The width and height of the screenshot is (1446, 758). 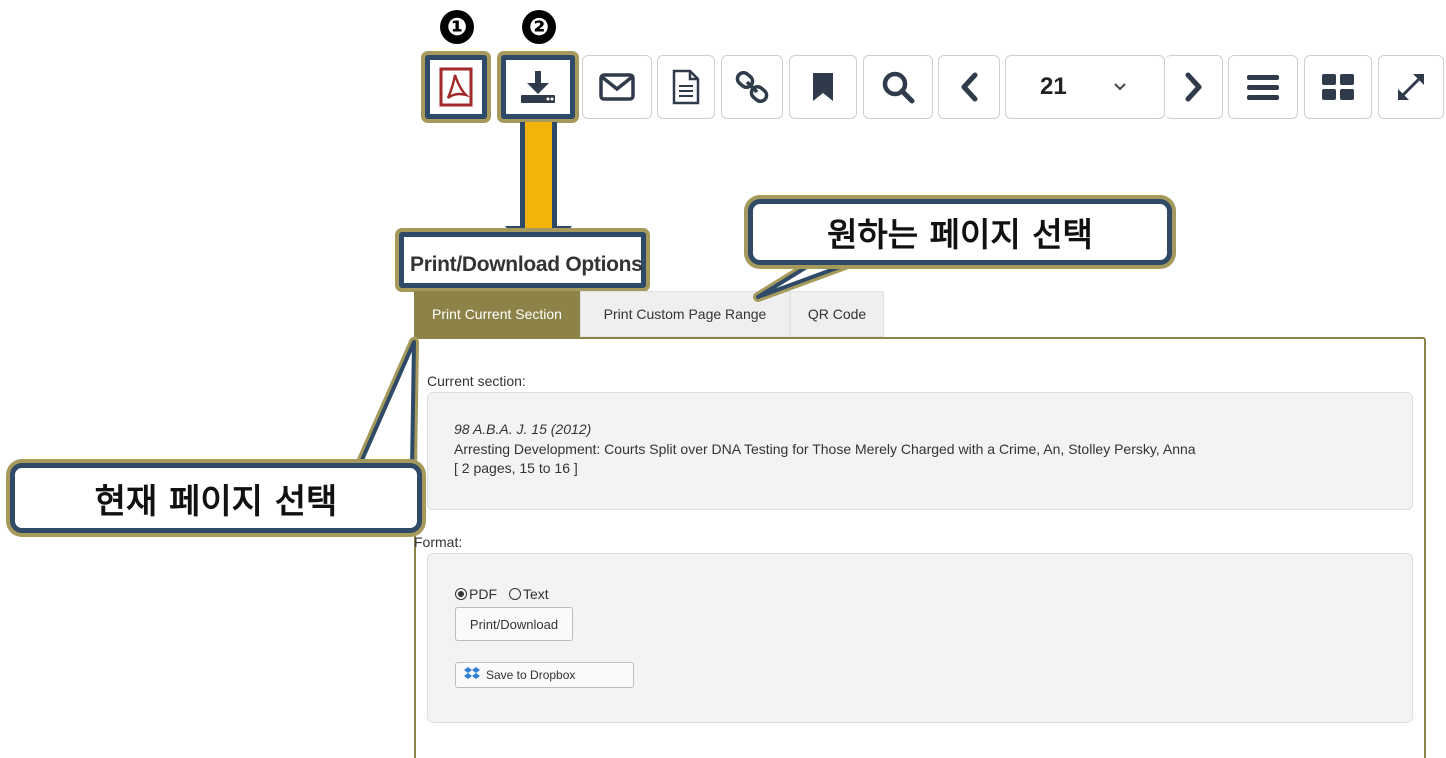 I want to click on callout-tails, so click(x=615, y=362).